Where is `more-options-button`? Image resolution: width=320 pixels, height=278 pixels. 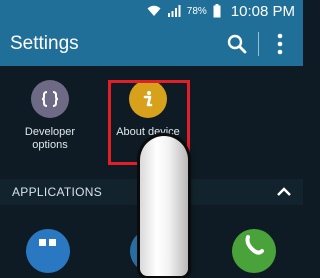
more-options-button is located at coordinates (280, 44).